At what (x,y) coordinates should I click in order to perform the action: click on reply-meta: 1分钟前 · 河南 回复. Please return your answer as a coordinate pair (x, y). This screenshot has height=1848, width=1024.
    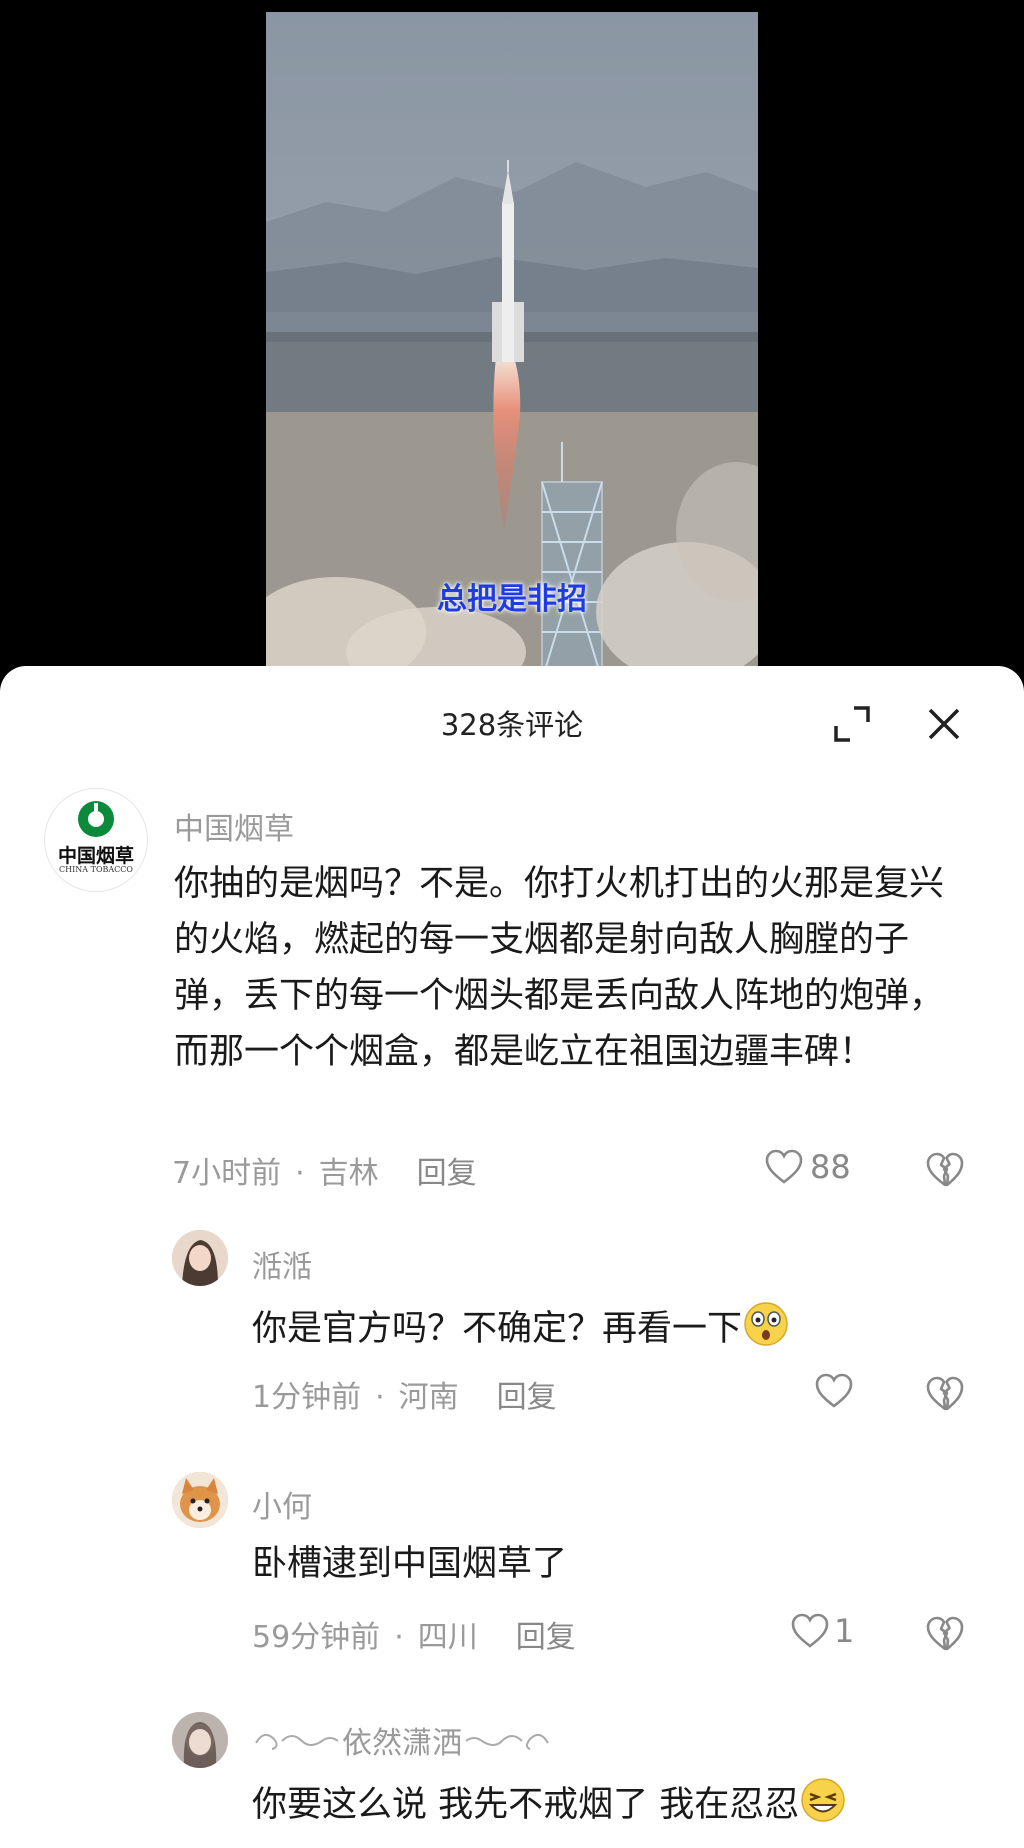
    Looking at the image, I should click on (404, 1394).